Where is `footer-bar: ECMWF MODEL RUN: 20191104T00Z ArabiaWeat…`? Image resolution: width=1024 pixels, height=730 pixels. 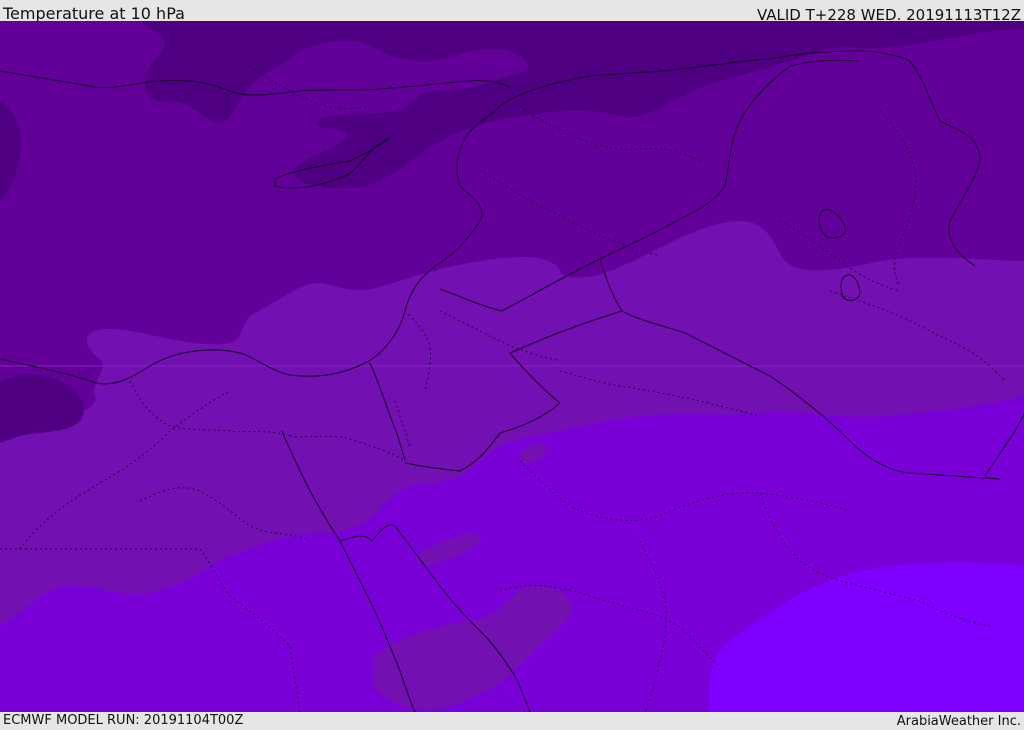 footer-bar: ECMWF MODEL RUN: 20191104T00Z ArabiaWeat… is located at coordinates (512, 720).